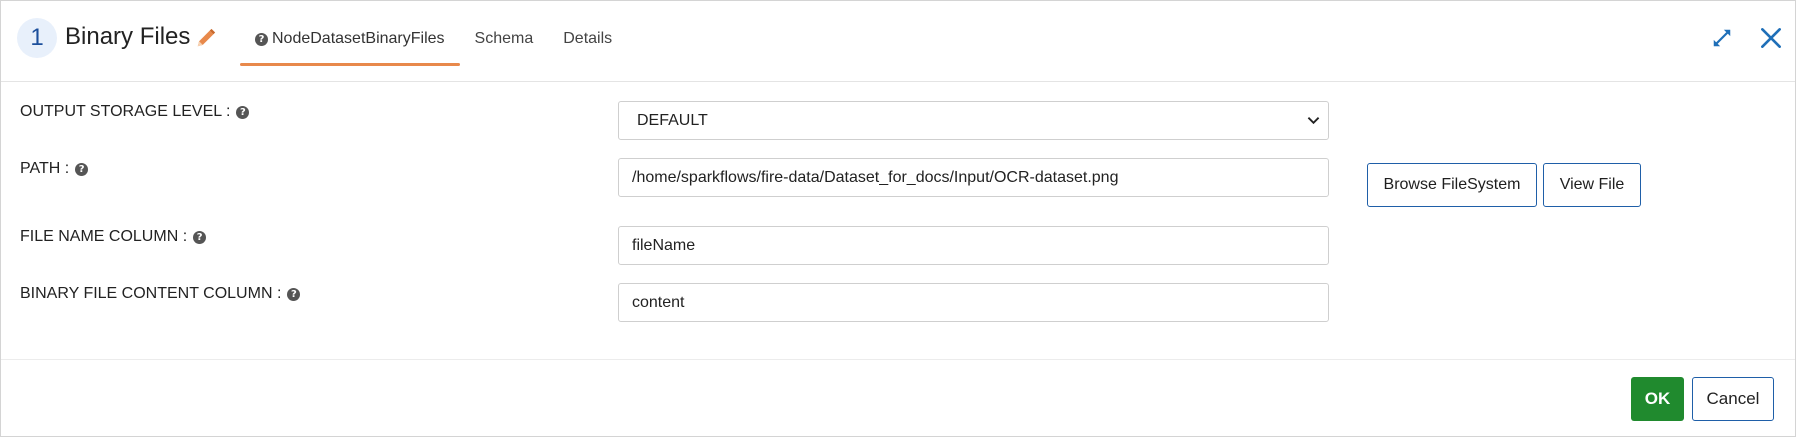 The width and height of the screenshot is (1796, 437). Describe the element at coordinates (973, 120) in the screenshot. I see `output-storage-level-select: DEFAULT` at that location.